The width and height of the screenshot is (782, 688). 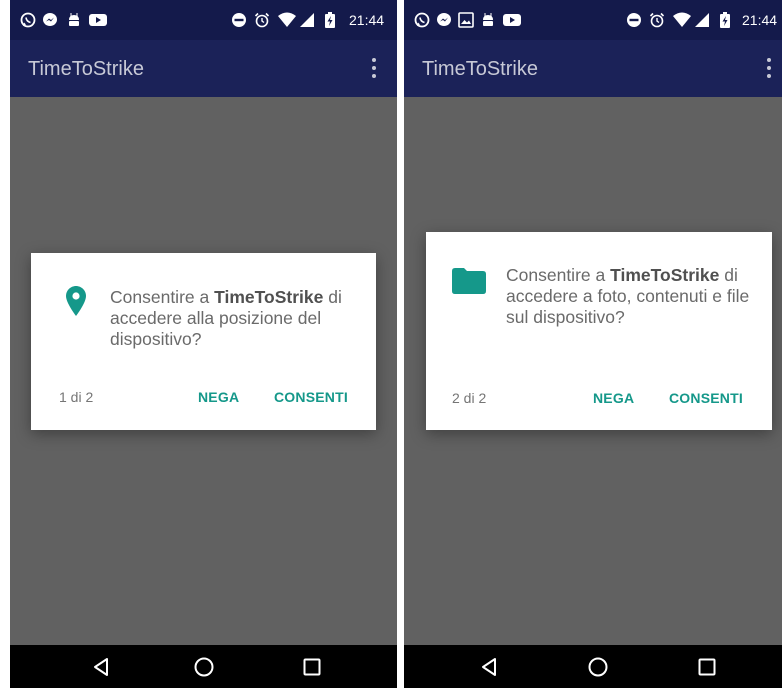 I want to click on image-icon, so click(x=466, y=20).